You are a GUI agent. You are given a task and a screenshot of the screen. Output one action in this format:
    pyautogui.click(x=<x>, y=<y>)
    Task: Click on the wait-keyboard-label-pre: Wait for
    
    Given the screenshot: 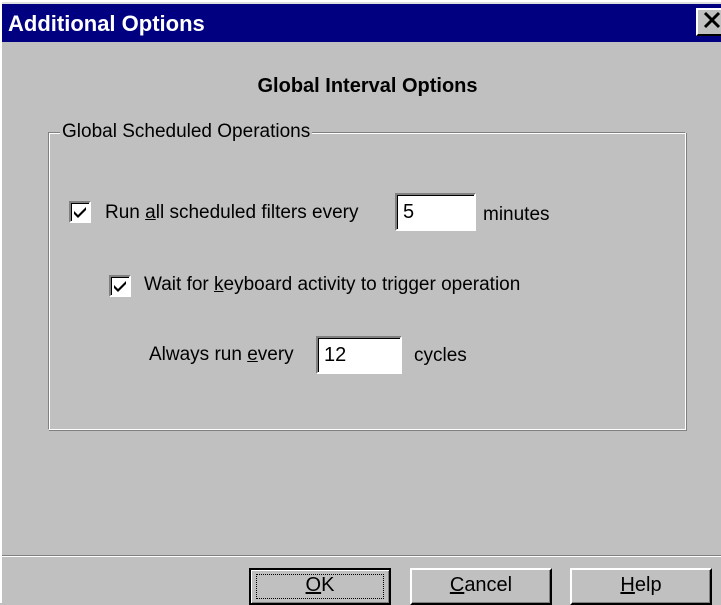 What is the action you would take?
    pyautogui.click(x=179, y=284)
    